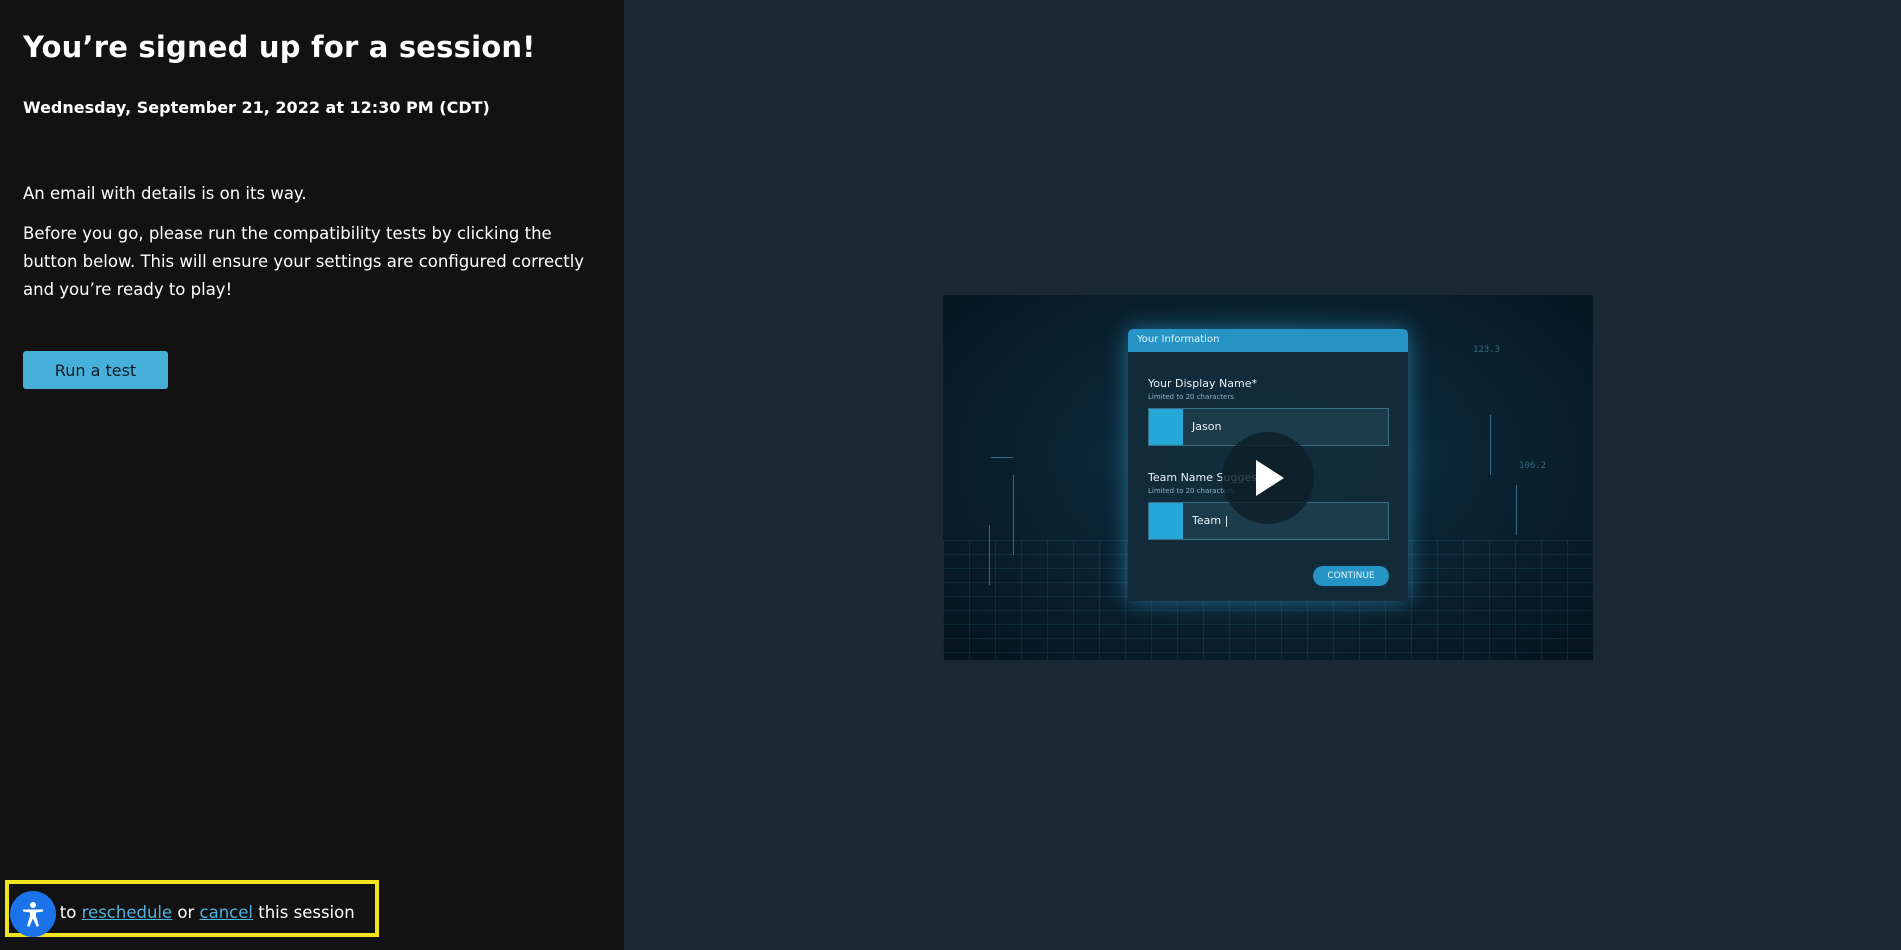  Describe the element at coordinates (1191, 397) in the screenshot. I see `display-name-hint: Limited to 20 characters` at that location.